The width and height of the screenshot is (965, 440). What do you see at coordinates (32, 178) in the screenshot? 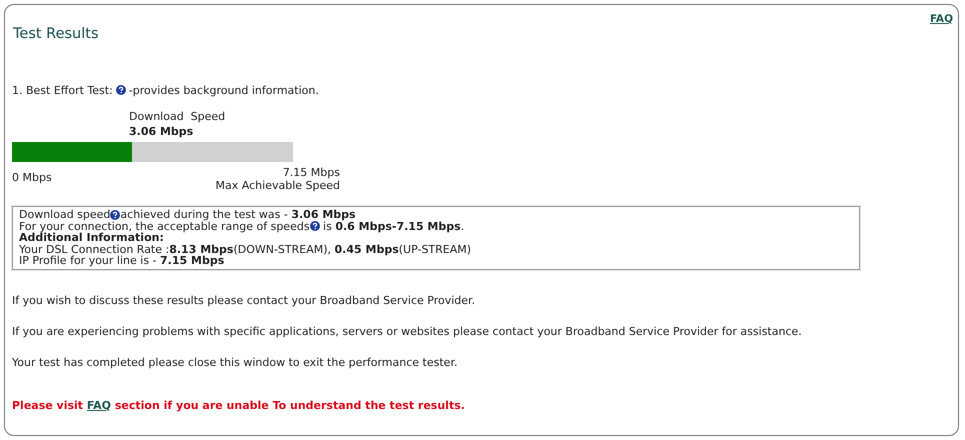
I see `min-label: 0 Mbps` at bounding box center [32, 178].